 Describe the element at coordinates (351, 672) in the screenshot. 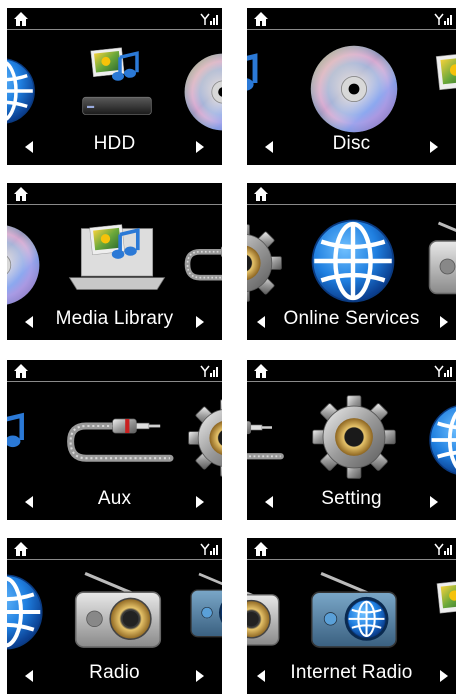

I see `menu-label: Internet Radio` at that location.